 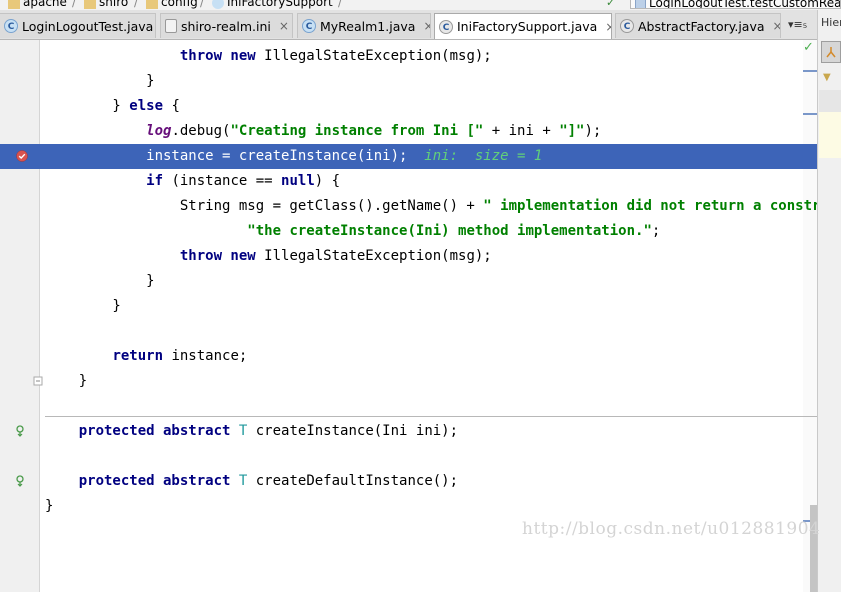 What do you see at coordinates (408, 181) in the screenshot?
I see `code-line: 124 if (instance == null) {` at bounding box center [408, 181].